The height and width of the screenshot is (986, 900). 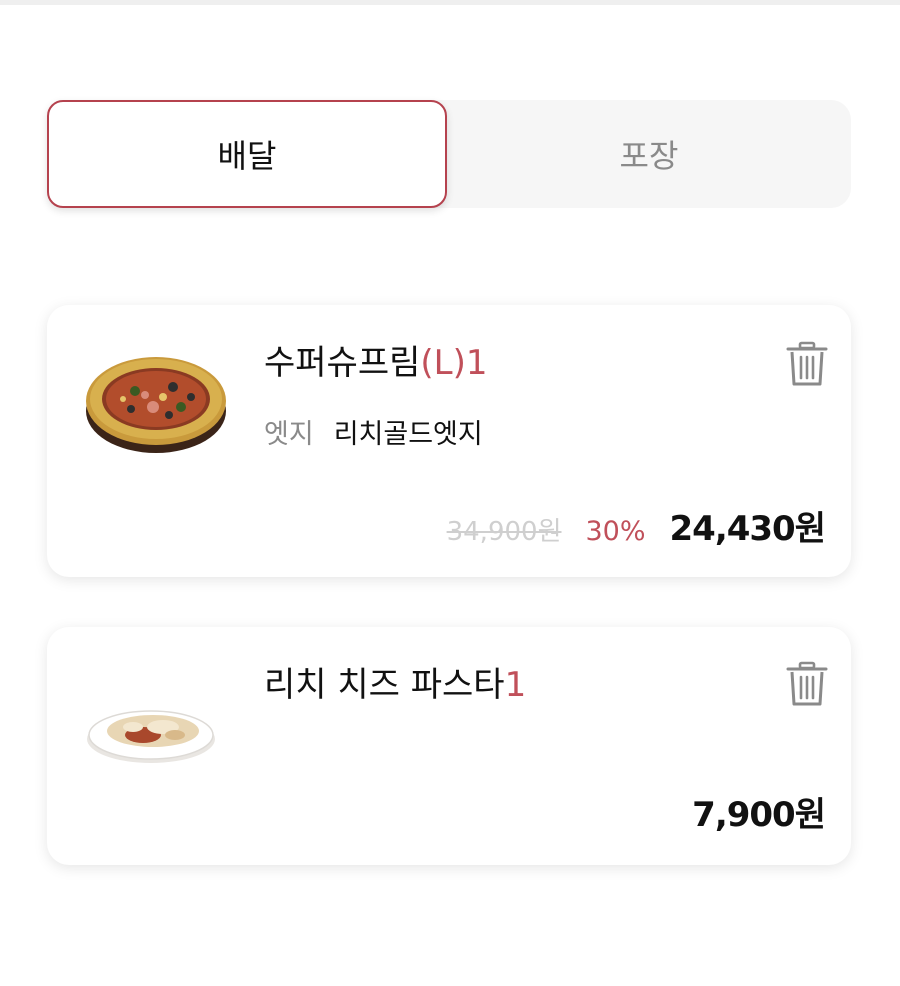 What do you see at coordinates (289, 434) in the screenshot?
I see `option-label: 엣지` at bounding box center [289, 434].